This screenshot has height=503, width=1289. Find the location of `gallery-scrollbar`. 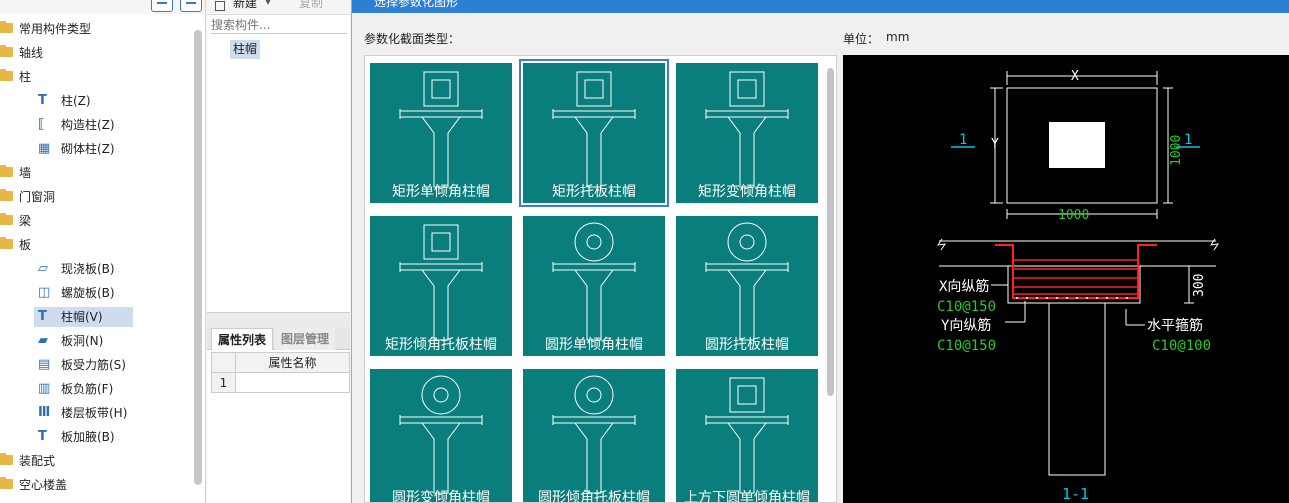

gallery-scrollbar is located at coordinates (830, 232).